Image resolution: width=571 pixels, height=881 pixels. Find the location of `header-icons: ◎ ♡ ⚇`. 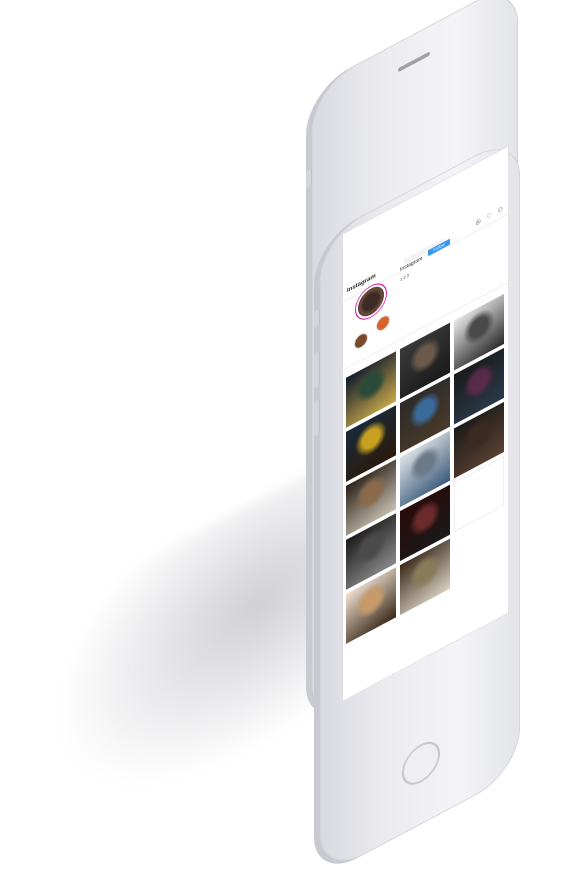

header-icons: ◎ ♡ ⚇ is located at coordinates (490, 215).